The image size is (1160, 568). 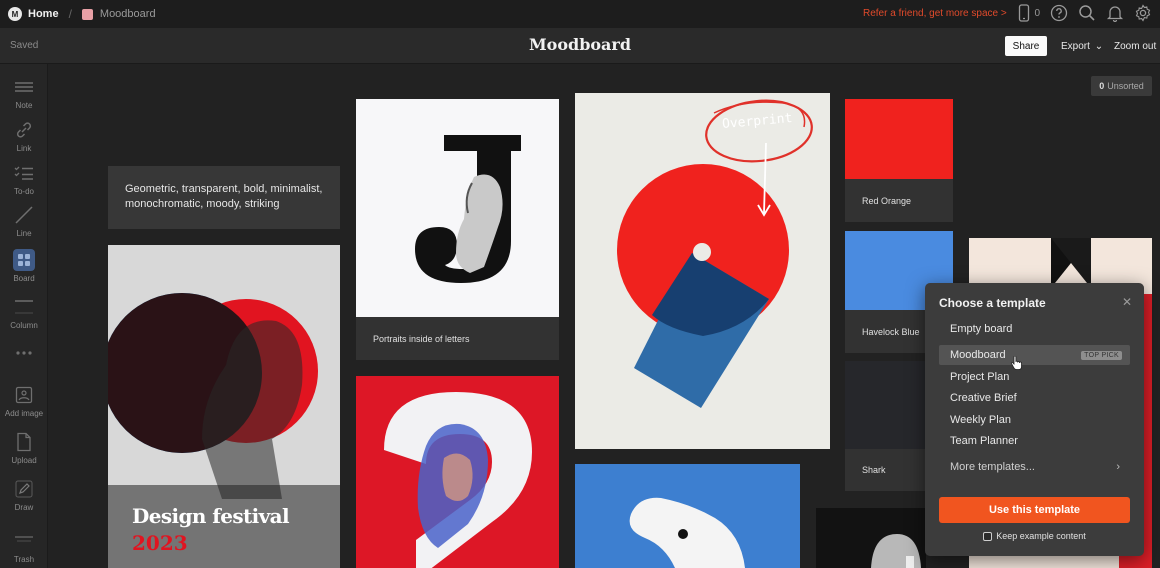 What do you see at coordinates (43, 14) in the screenshot?
I see `home-link: Home` at bounding box center [43, 14].